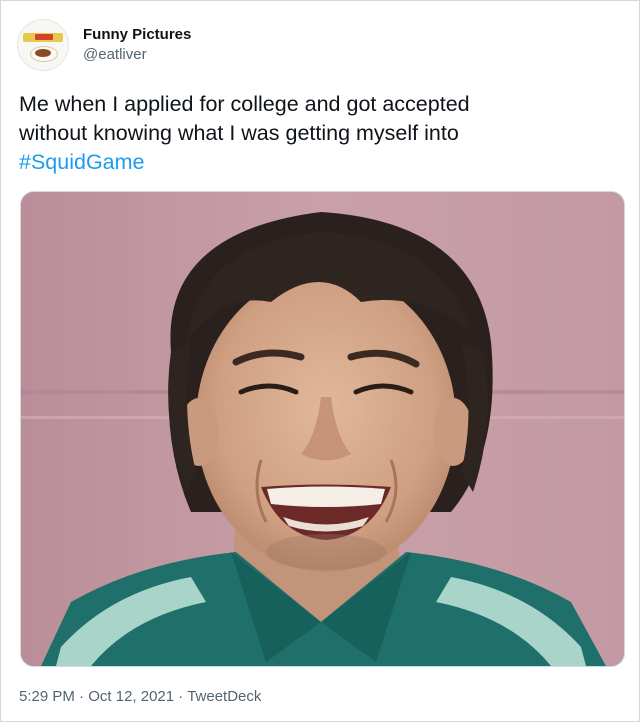 This screenshot has width=640, height=722. I want to click on author-names: Funny Pictures @eatliver, so click(137, 45).